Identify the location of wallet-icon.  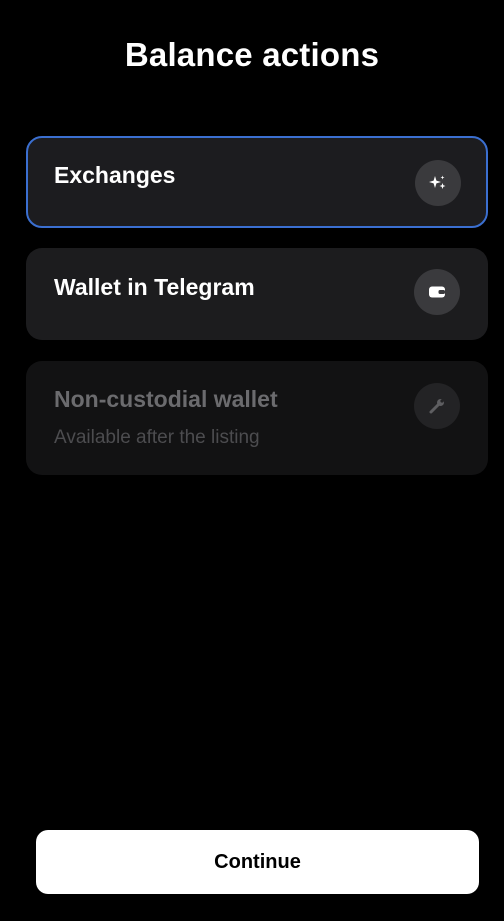
(437, 292).